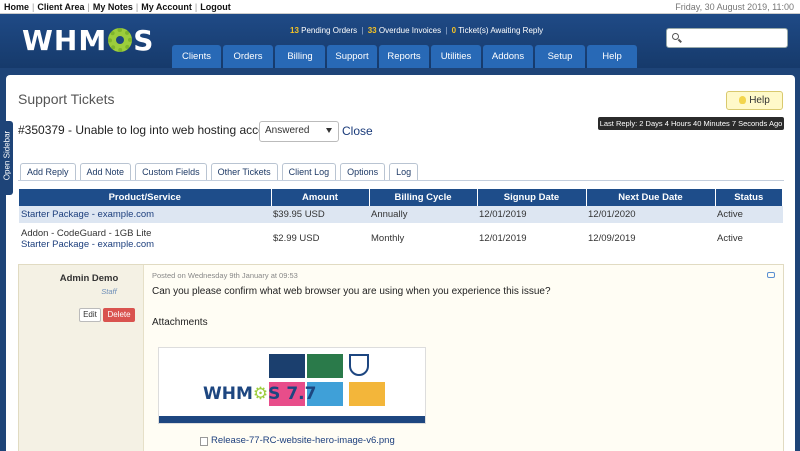  I want to click on quote-icon, so click(771, 275).